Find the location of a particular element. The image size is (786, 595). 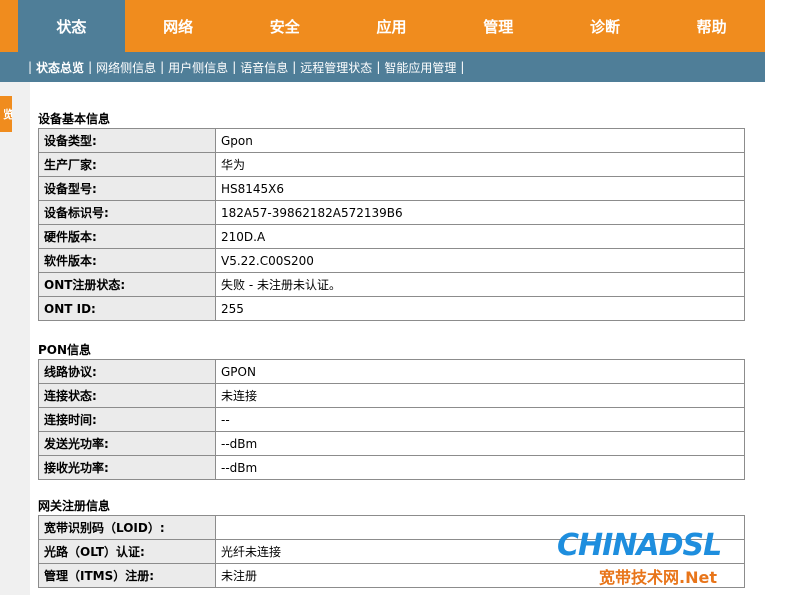

table-row: 生产厂家: 华为 is located at coordinates (391, 164).